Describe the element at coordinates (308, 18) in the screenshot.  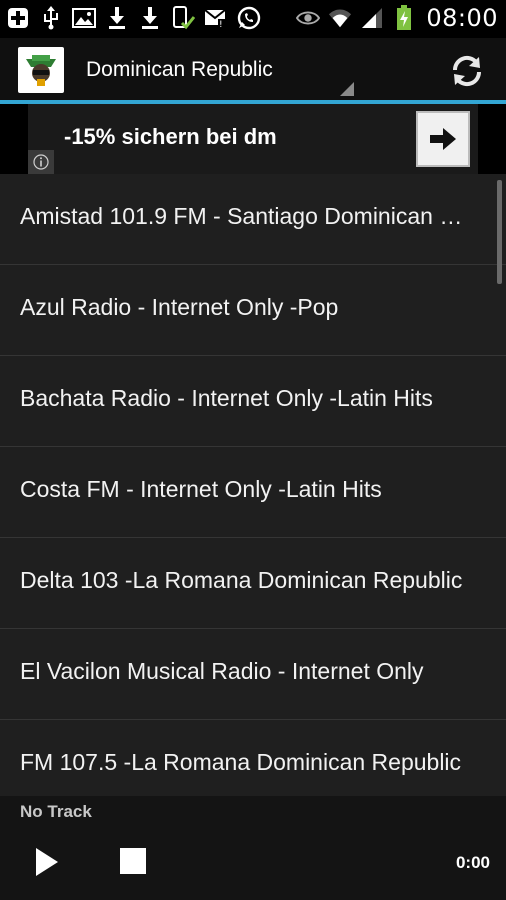
I see `eye-icon` at that location.